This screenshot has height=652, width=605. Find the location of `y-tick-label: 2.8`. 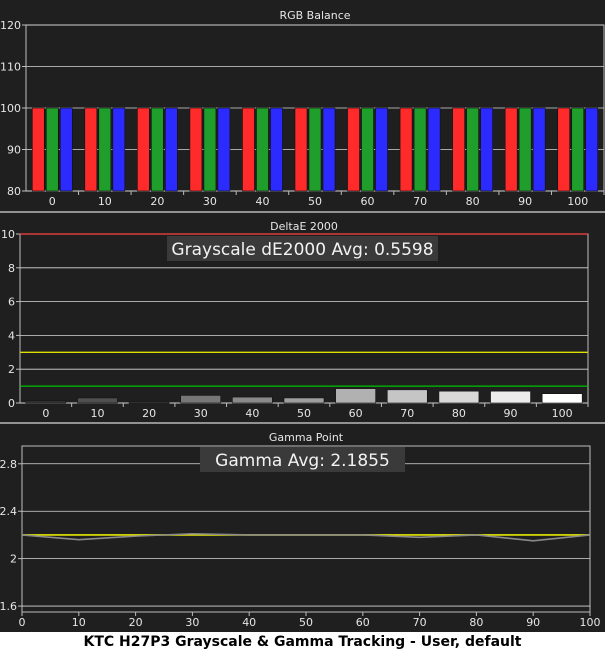

y-tick-label: 2.8 is located at coordinates (8, 464).